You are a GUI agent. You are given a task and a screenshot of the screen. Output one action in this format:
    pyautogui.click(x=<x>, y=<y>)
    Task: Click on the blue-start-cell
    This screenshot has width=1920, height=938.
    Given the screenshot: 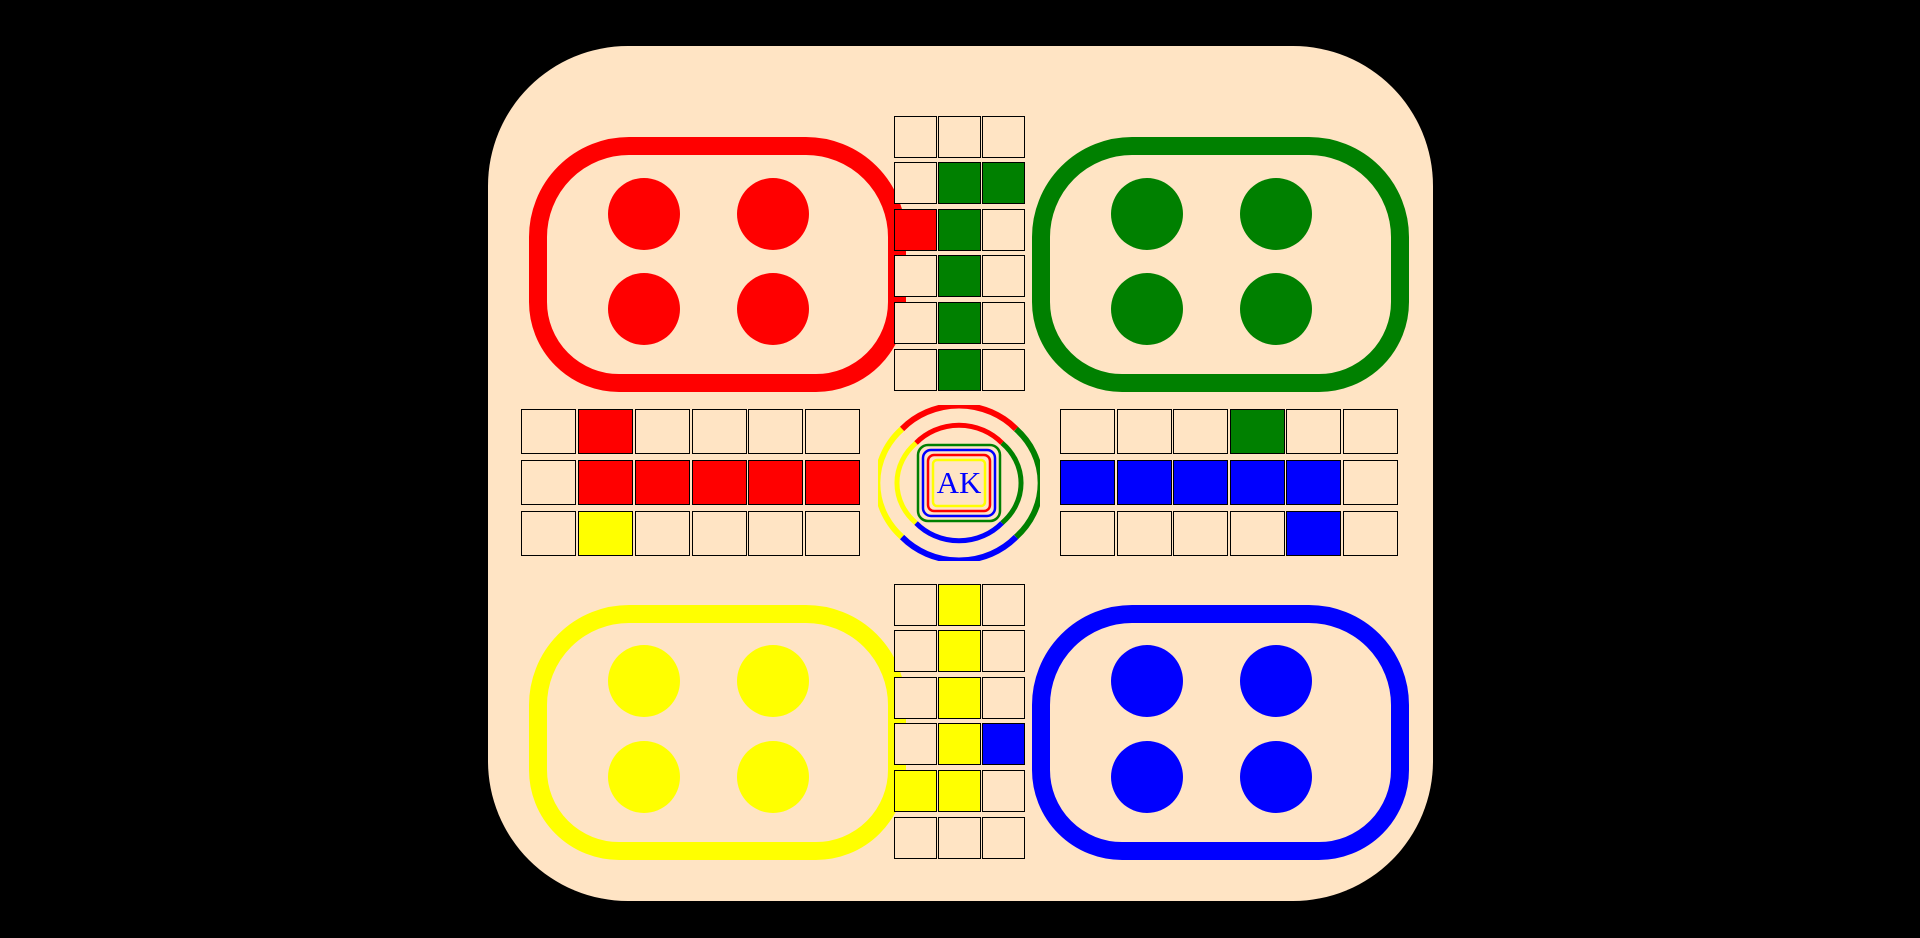 What is the action you would take?
    pyautogui.click(x=1313, y=533)
    